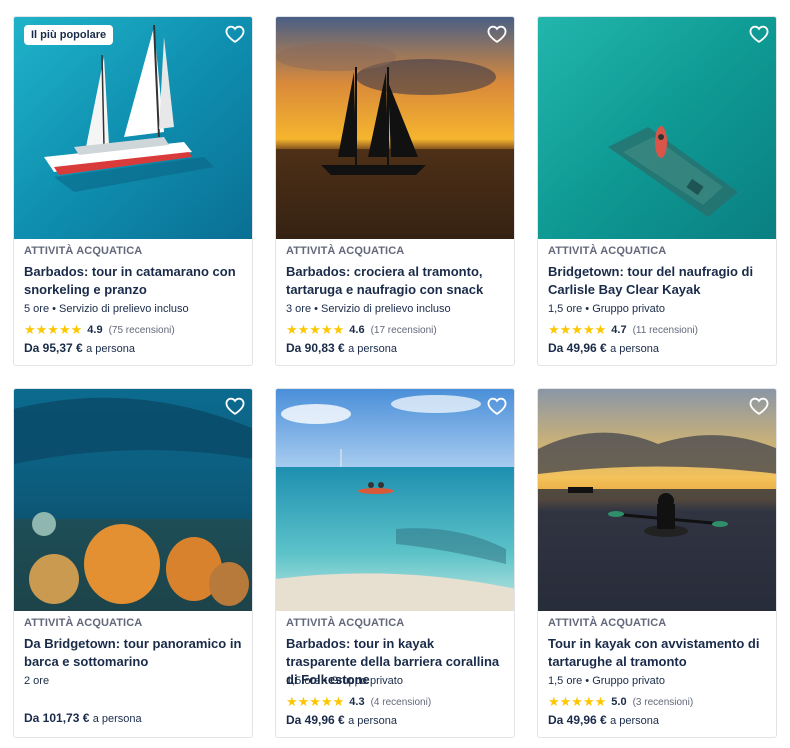 This screenshot has width=790, height=748. What do you see at coordinates (357, 702) in the screenshot?
I see `rating-score: 4.3` at bounding box center [357, 702].